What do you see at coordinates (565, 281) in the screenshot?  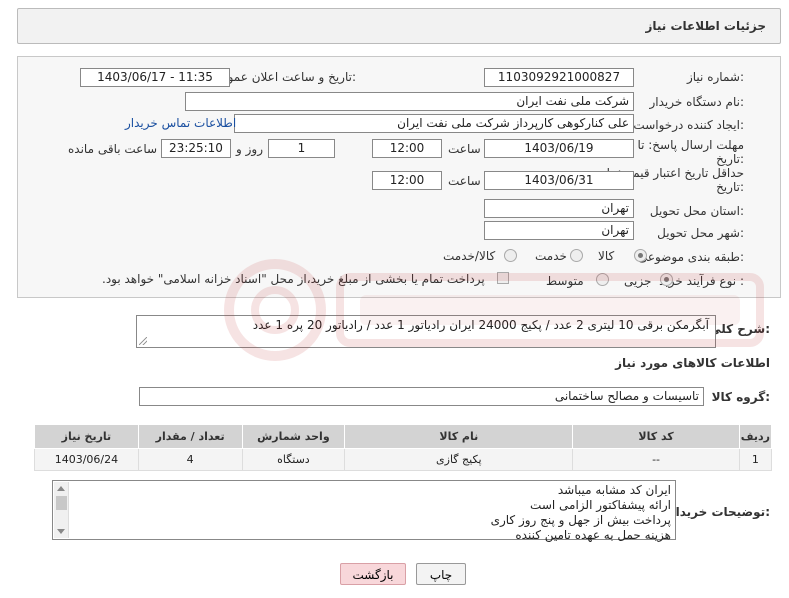 I see `process-medium-label: متوسط` at bounding box center [565, 281].